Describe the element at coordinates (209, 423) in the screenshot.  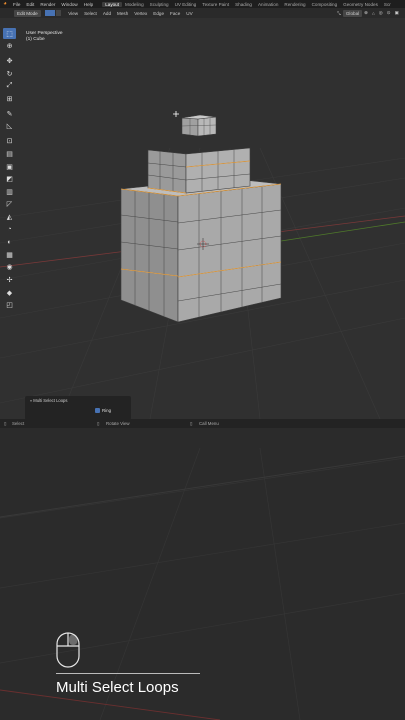
I see `status-call-menu: Call Menu` at that location.